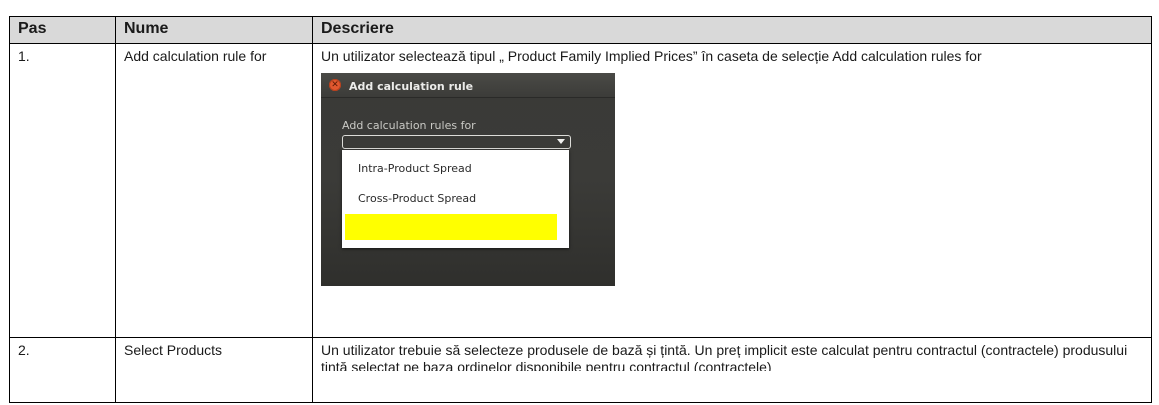 This screenshot has height=405, width=1159. Describe the element at coordinates (411, 86) in the screenshot. I see `dialog-title: Add calculation rule` at that location.